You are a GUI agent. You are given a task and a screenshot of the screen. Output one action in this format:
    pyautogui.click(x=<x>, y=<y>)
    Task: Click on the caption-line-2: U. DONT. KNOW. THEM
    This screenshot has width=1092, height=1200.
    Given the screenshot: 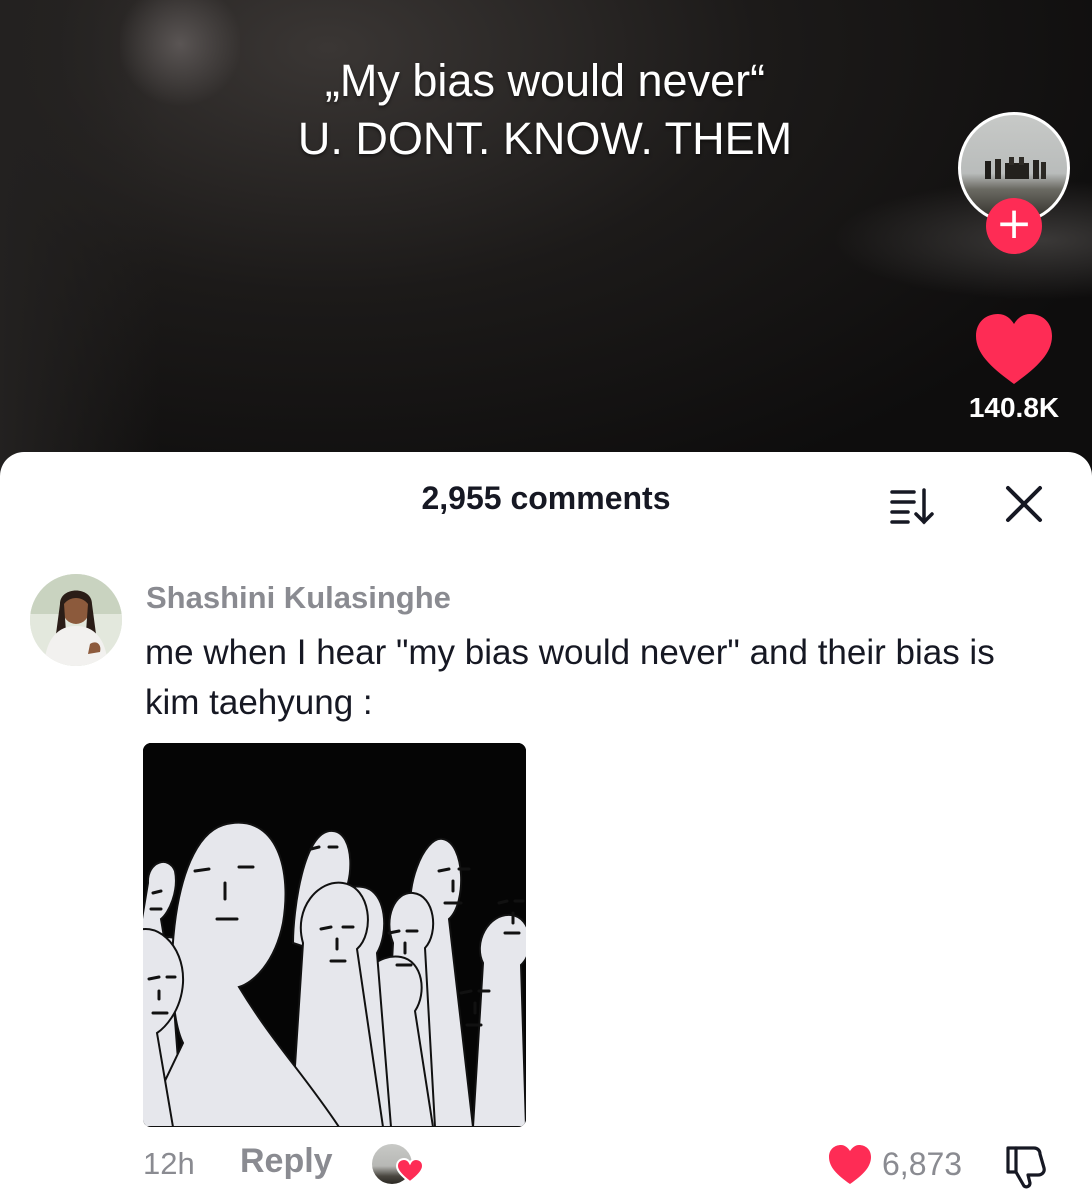 What is the action you would take?
    pyautogui.click(x=545, y=138)
    